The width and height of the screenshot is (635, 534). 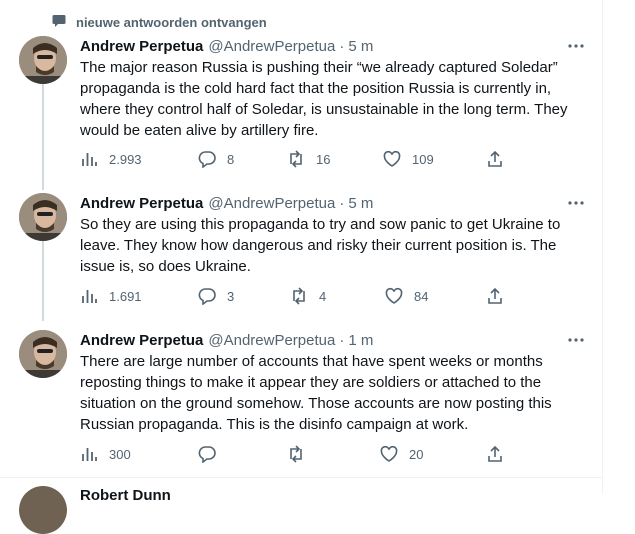 I want to click on views-count: 2.993, so click(x=125, y=159).